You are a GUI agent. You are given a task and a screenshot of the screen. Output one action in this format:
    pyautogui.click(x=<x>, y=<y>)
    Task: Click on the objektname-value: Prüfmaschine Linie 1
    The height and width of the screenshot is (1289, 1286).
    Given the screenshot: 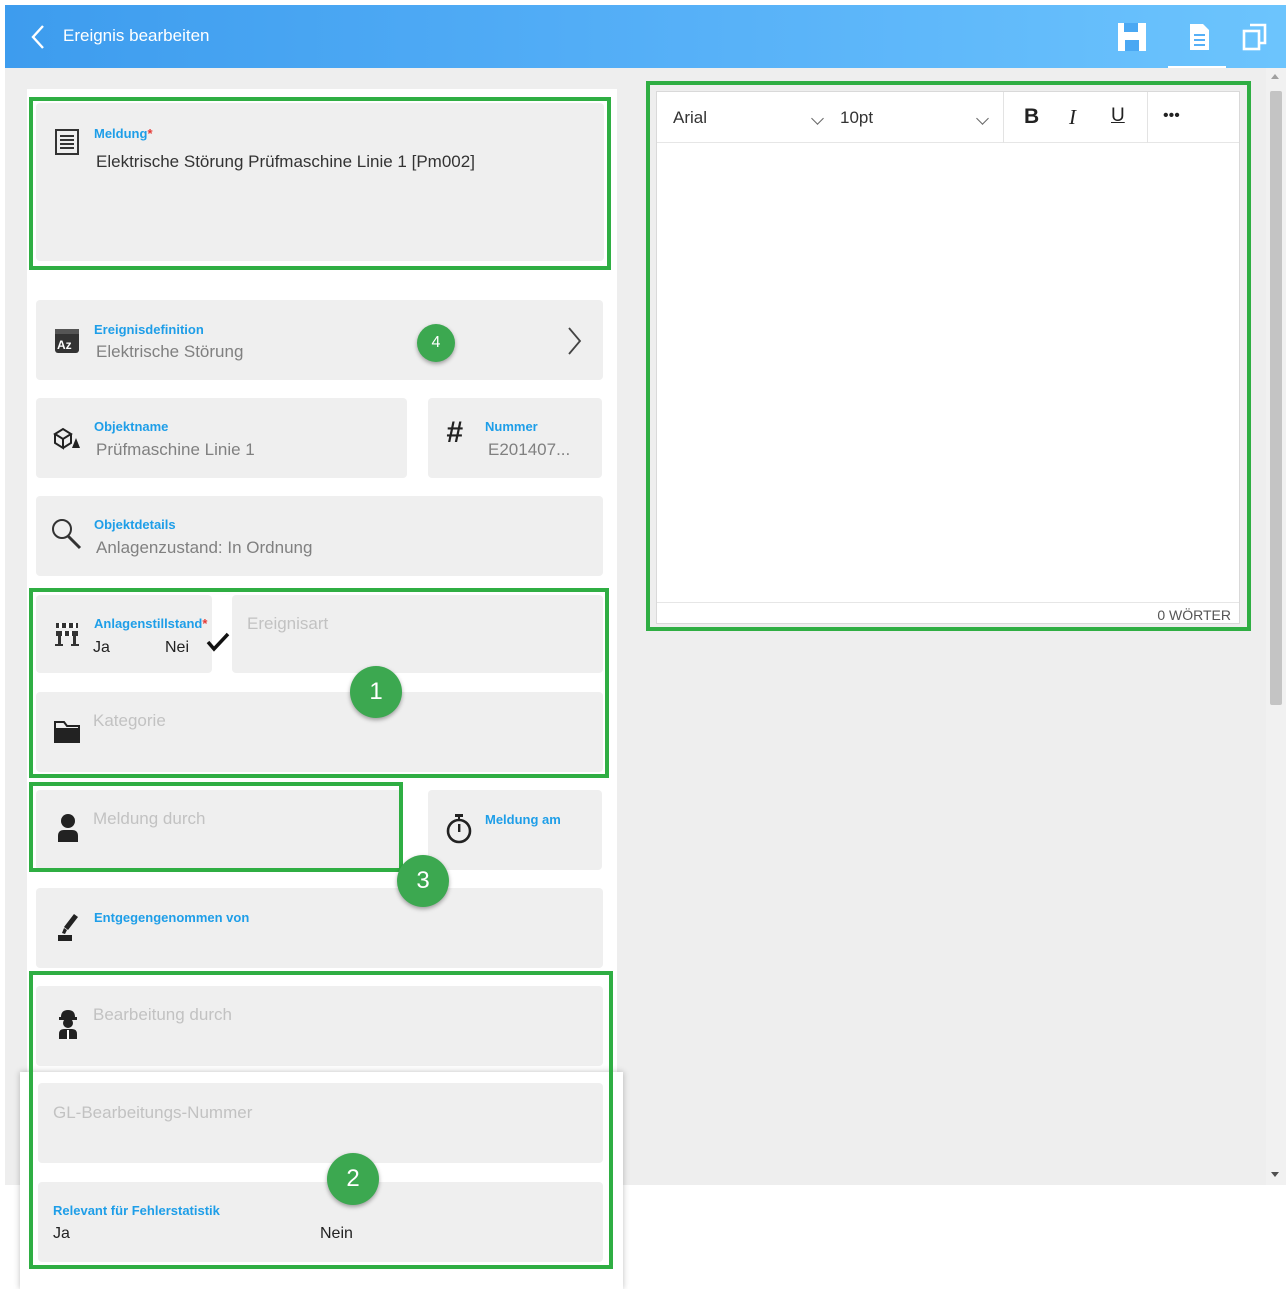 What is the action you would take?
    pyautogui.click(x=175, y=449)
    